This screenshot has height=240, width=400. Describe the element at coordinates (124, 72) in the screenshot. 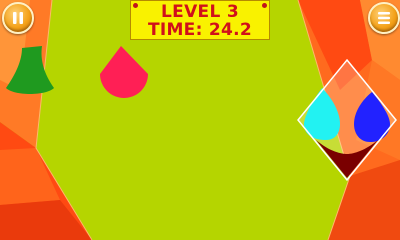

I see `red-wedge-piece` at that location.